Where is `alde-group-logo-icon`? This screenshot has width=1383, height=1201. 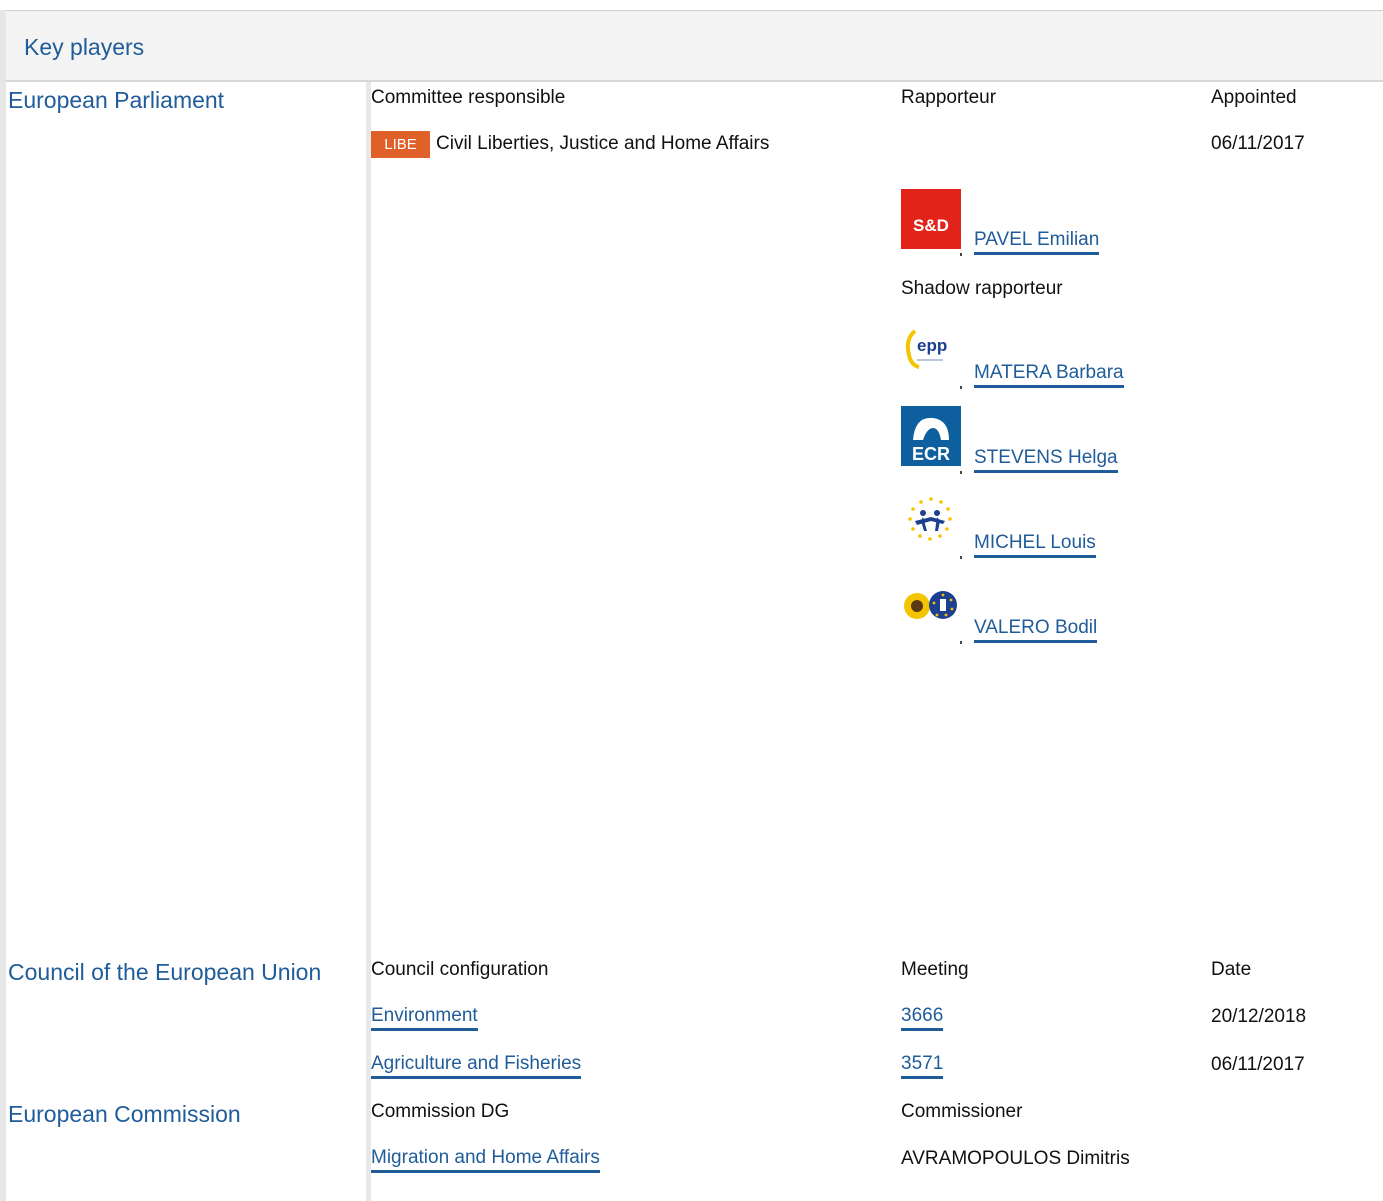
alde-group-logo-icon is located at coordinates (931, 521).